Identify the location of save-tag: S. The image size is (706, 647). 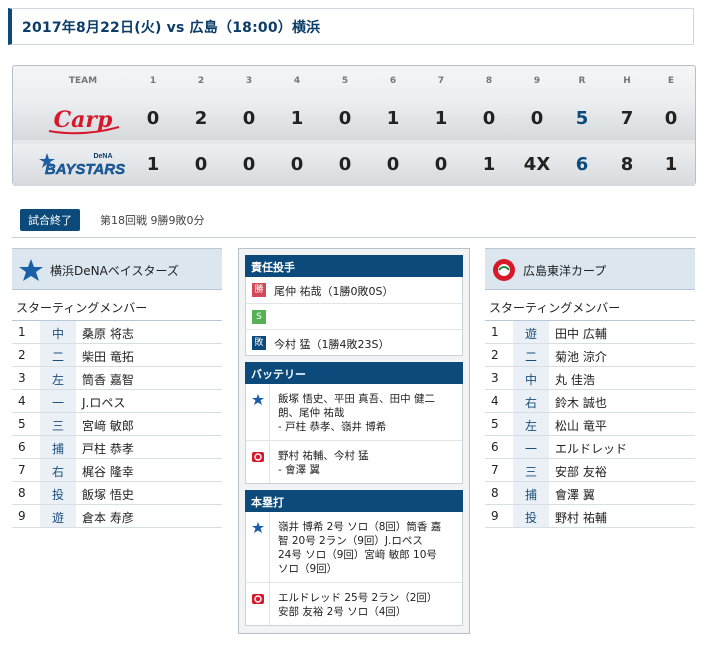
(259, 317).